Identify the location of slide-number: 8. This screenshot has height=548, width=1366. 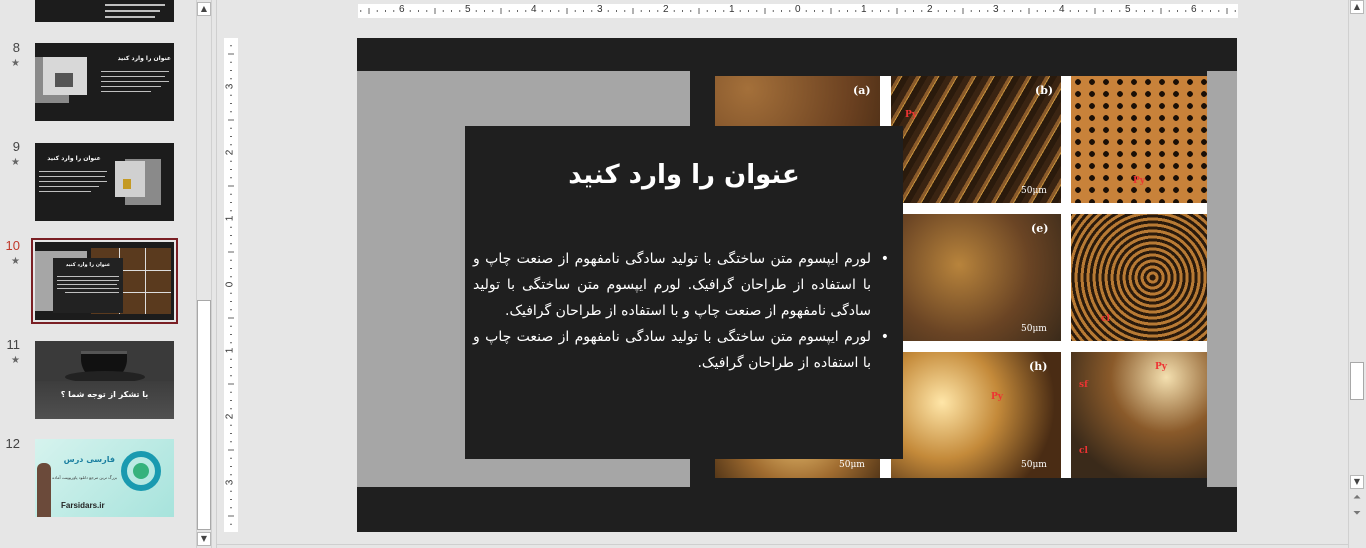
(16, 47).